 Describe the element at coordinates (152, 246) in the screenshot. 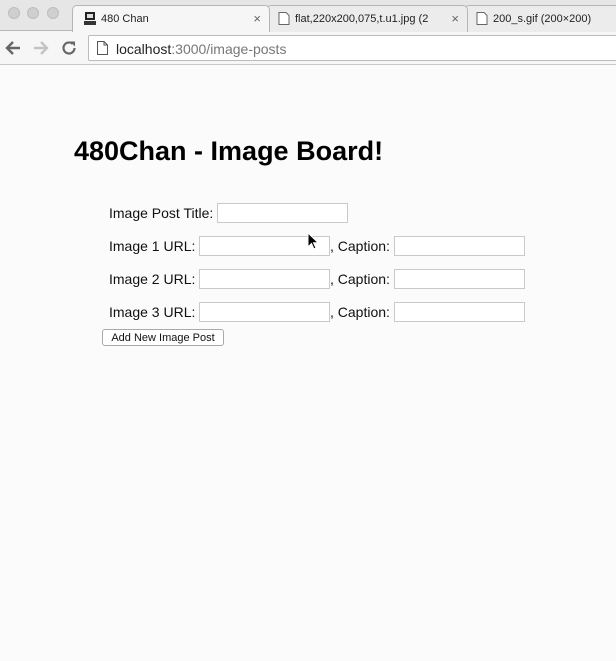

I see `image-1-url-label: Image 1 URL:` at that location.